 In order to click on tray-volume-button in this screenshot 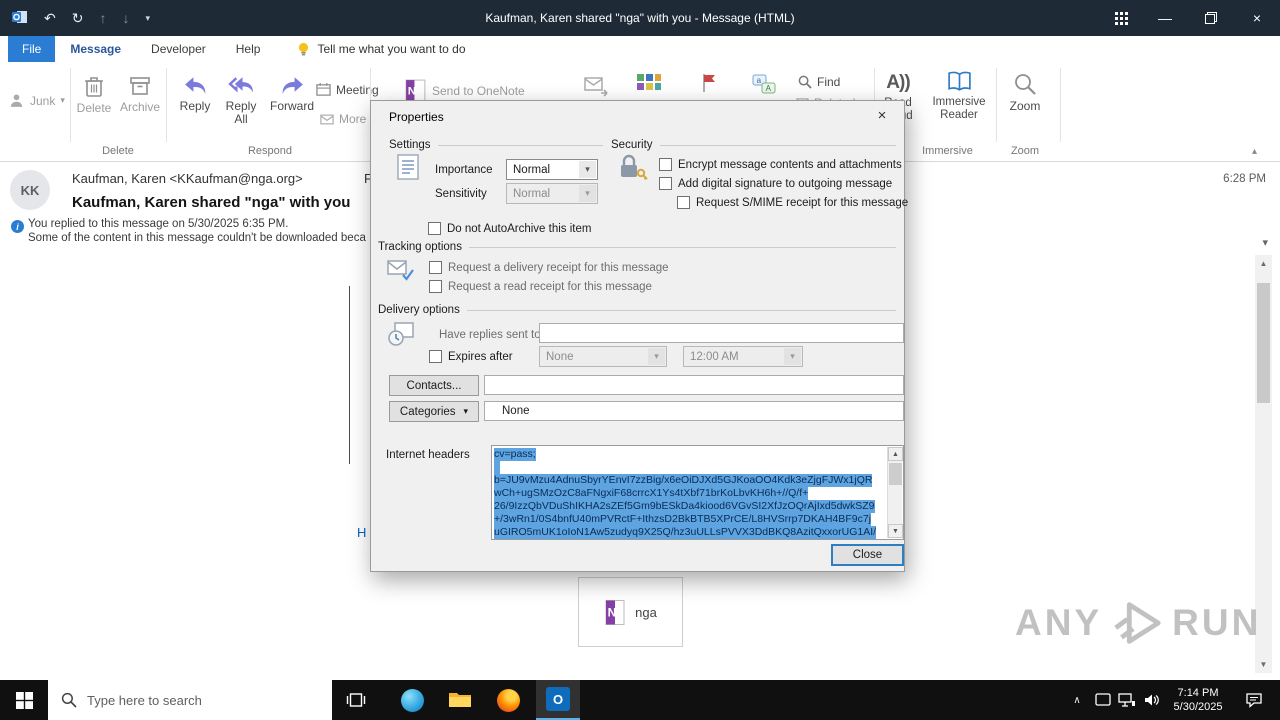, I will do `click(1151, 700)`.